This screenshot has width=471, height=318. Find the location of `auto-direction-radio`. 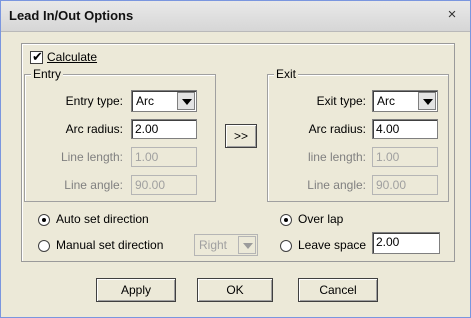

auto-direction-radio is located at coordinates (44, 220).